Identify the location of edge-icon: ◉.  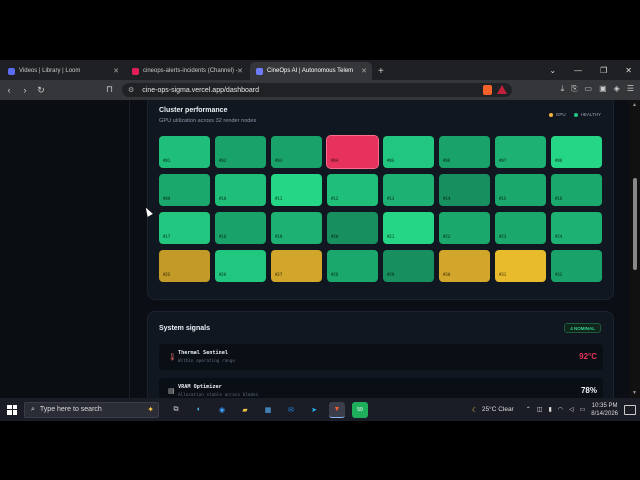
(222, 410).